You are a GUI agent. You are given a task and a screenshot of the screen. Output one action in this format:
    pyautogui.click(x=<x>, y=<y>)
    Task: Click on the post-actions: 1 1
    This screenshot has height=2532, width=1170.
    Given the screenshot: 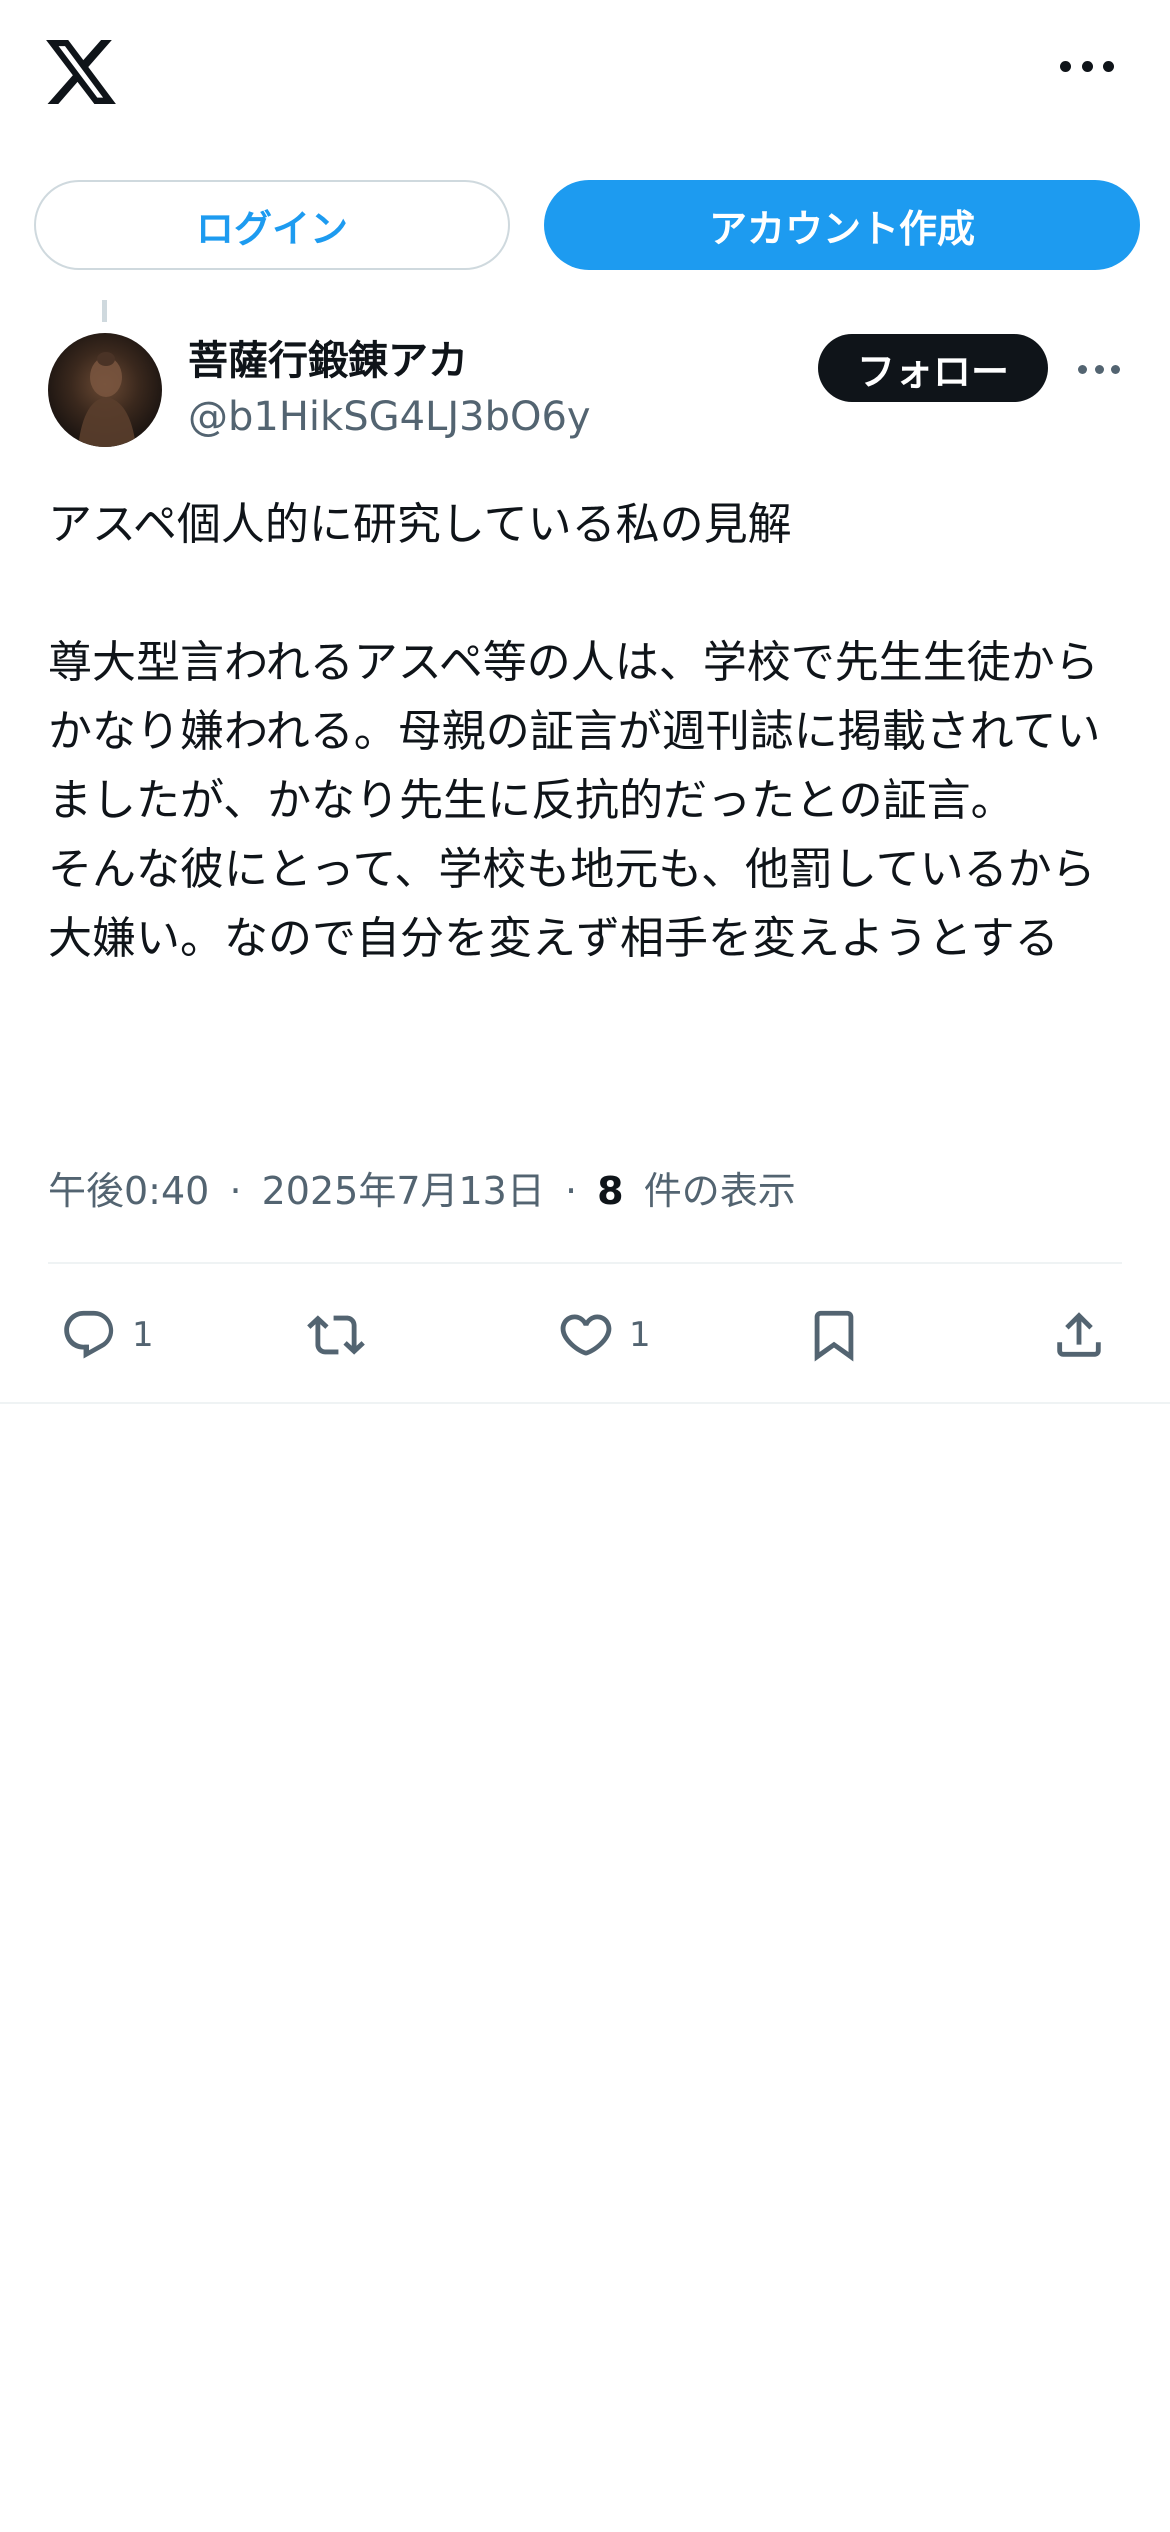 What is the action you would take?
    pyautogui.click(x=585, y=1335)
    